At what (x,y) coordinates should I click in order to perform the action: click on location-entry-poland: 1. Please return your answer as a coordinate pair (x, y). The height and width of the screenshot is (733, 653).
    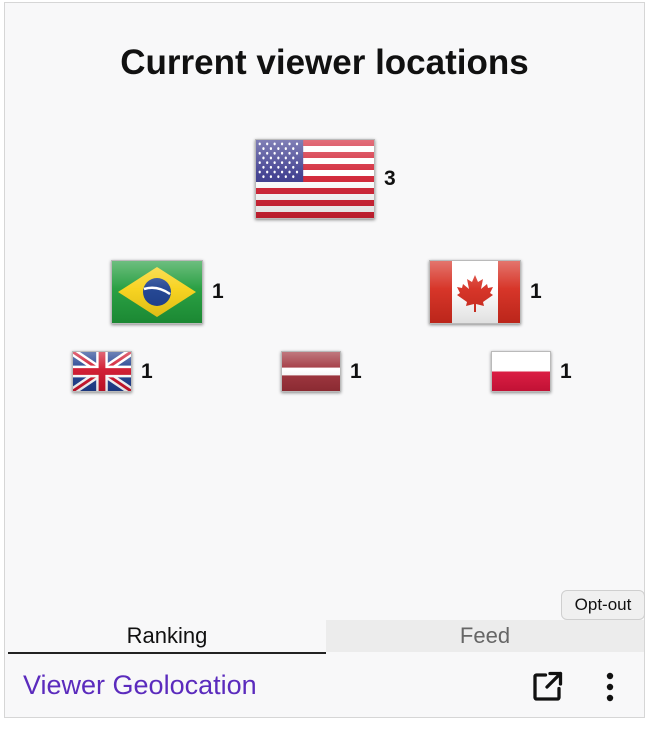
    Looking at the image, I should click on (531, 371).